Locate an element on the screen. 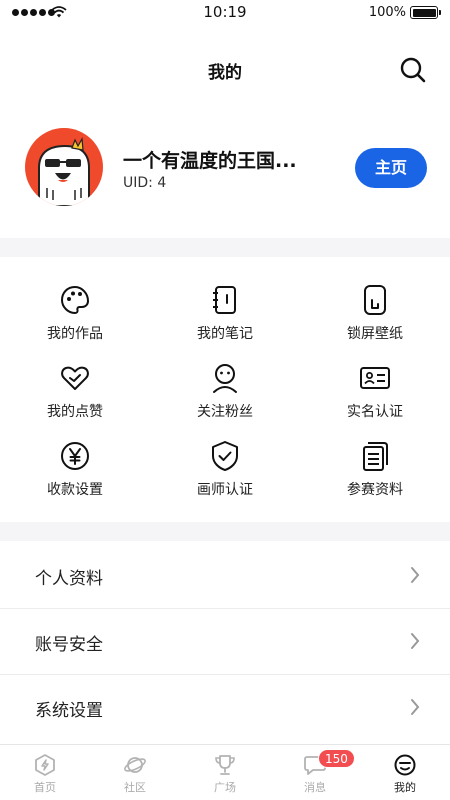 The height and width of the screenshot is (800, 450). heart-icon is located at coordinates (75, 378).